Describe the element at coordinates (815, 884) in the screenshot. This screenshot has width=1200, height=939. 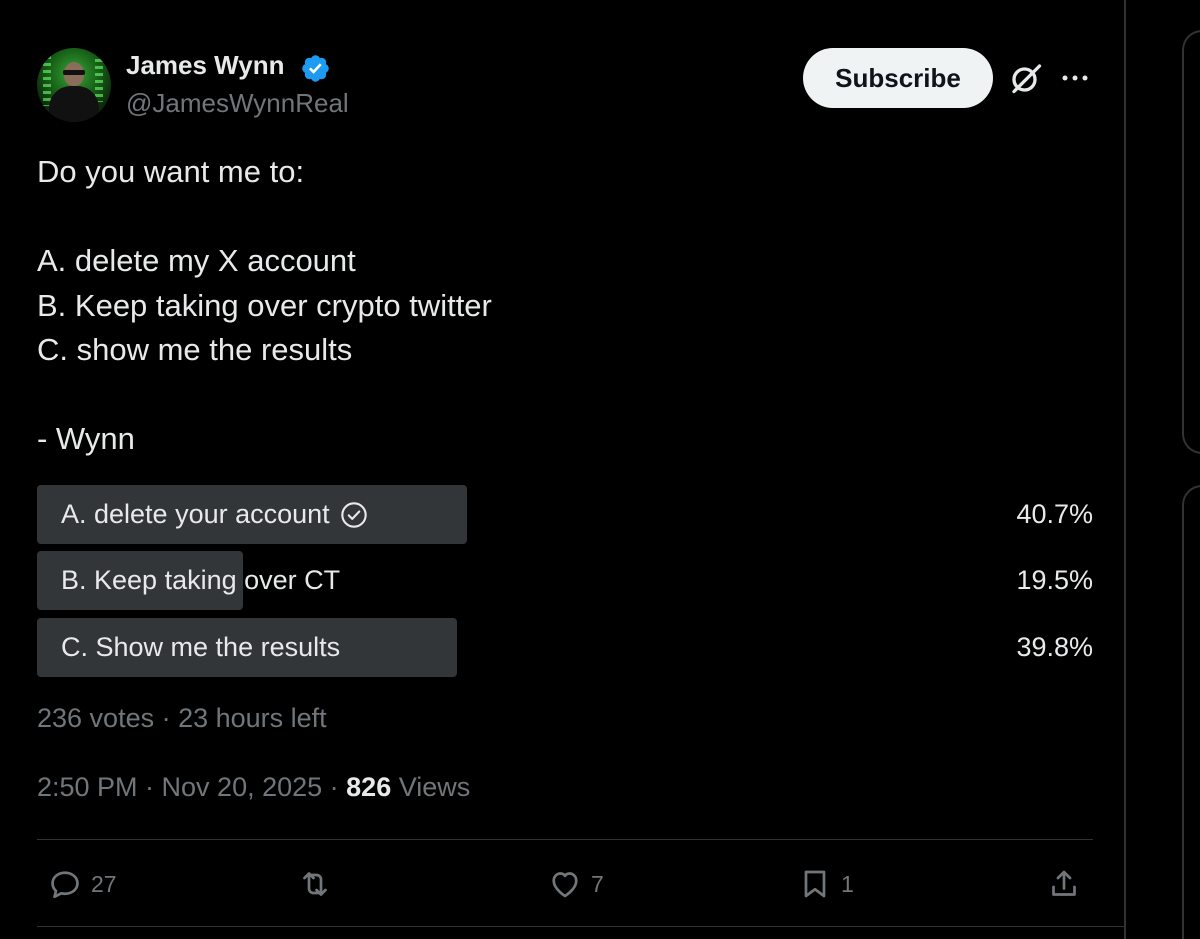
I see `bookmark-icon` at that location.